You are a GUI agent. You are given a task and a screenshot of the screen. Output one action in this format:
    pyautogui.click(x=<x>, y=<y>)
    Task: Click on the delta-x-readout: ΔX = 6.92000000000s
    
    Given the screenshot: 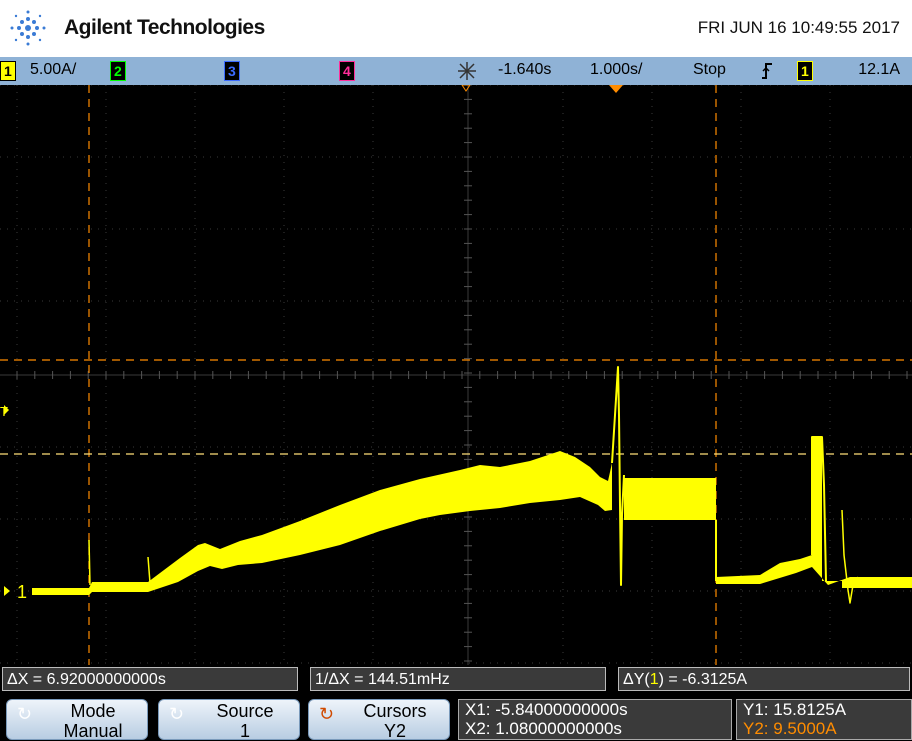 What is the action you would take?
    pyautogui.click(x=150, y=679)
    